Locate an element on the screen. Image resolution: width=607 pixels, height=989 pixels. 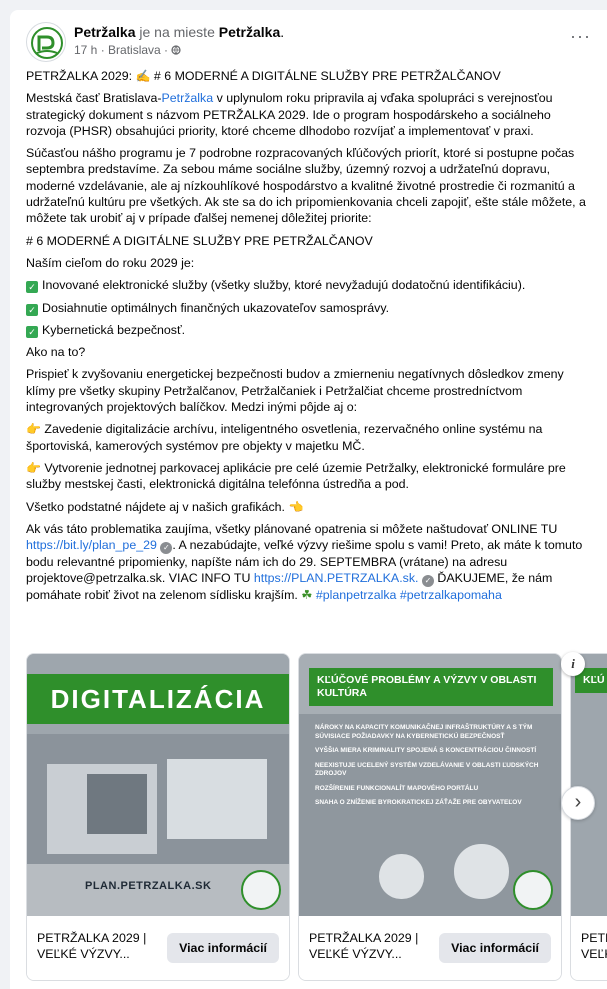
carousel-url-text: PLAN.PETRZALKA.SK is located at coordinates (148, 886).